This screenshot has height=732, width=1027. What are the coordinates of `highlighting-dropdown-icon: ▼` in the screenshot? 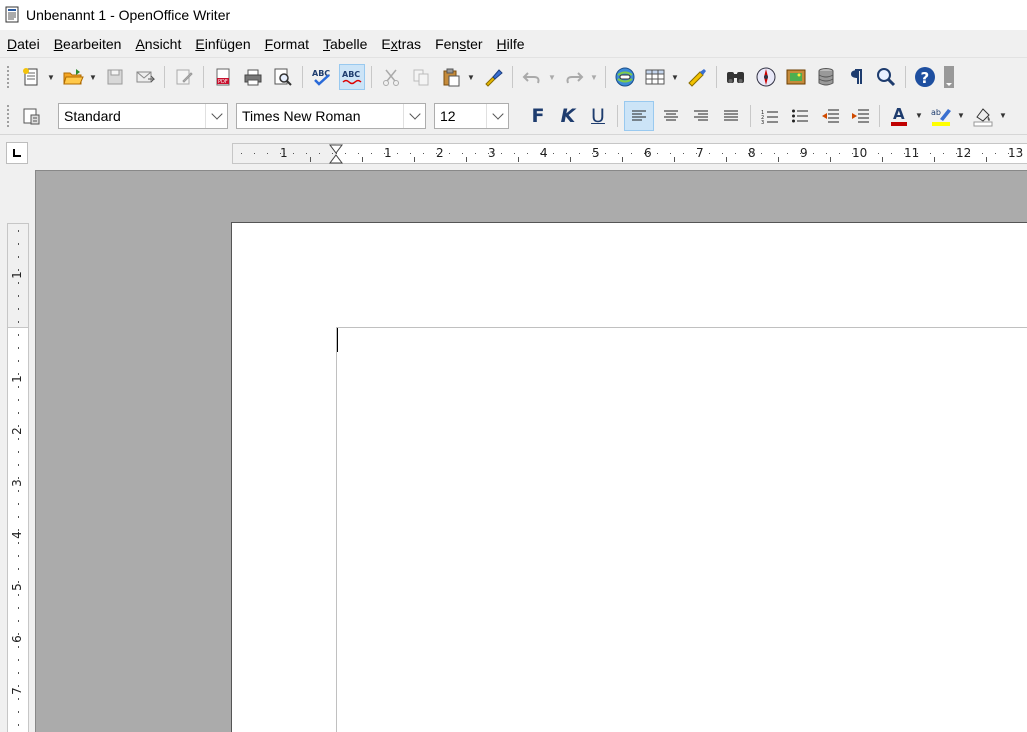 It's located at (961, 116).